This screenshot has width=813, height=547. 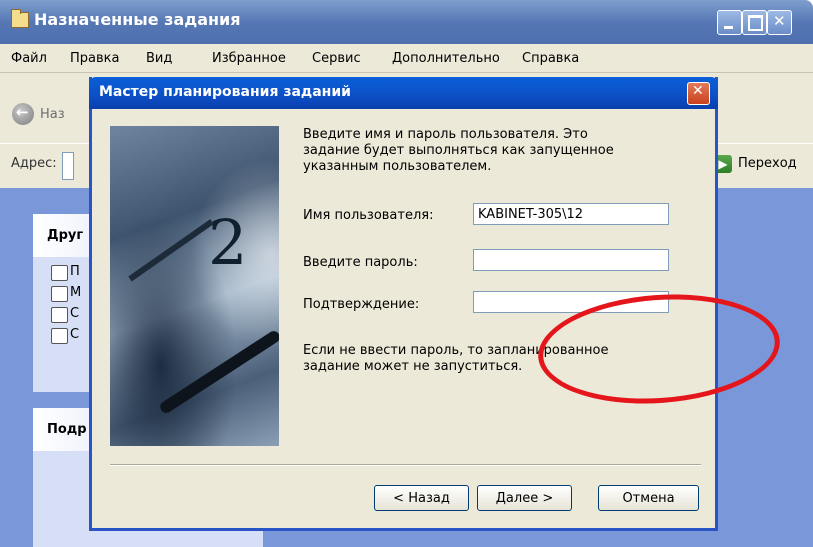 What do you see at coordinates (767, 163) in the screenshot?
I see `go-button-label: Переход` at bounding box center [767, 163].